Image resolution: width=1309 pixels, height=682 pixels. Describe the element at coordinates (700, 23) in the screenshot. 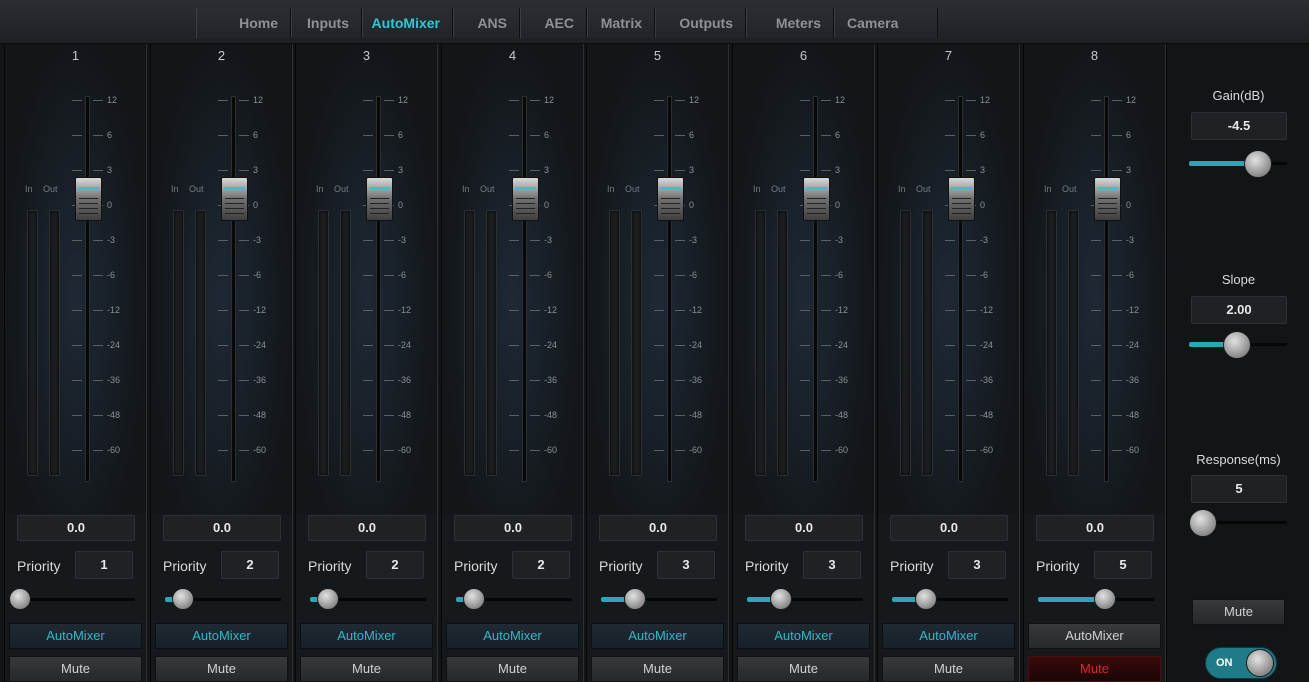

I see `tab-outputs: Outputs` at that location.